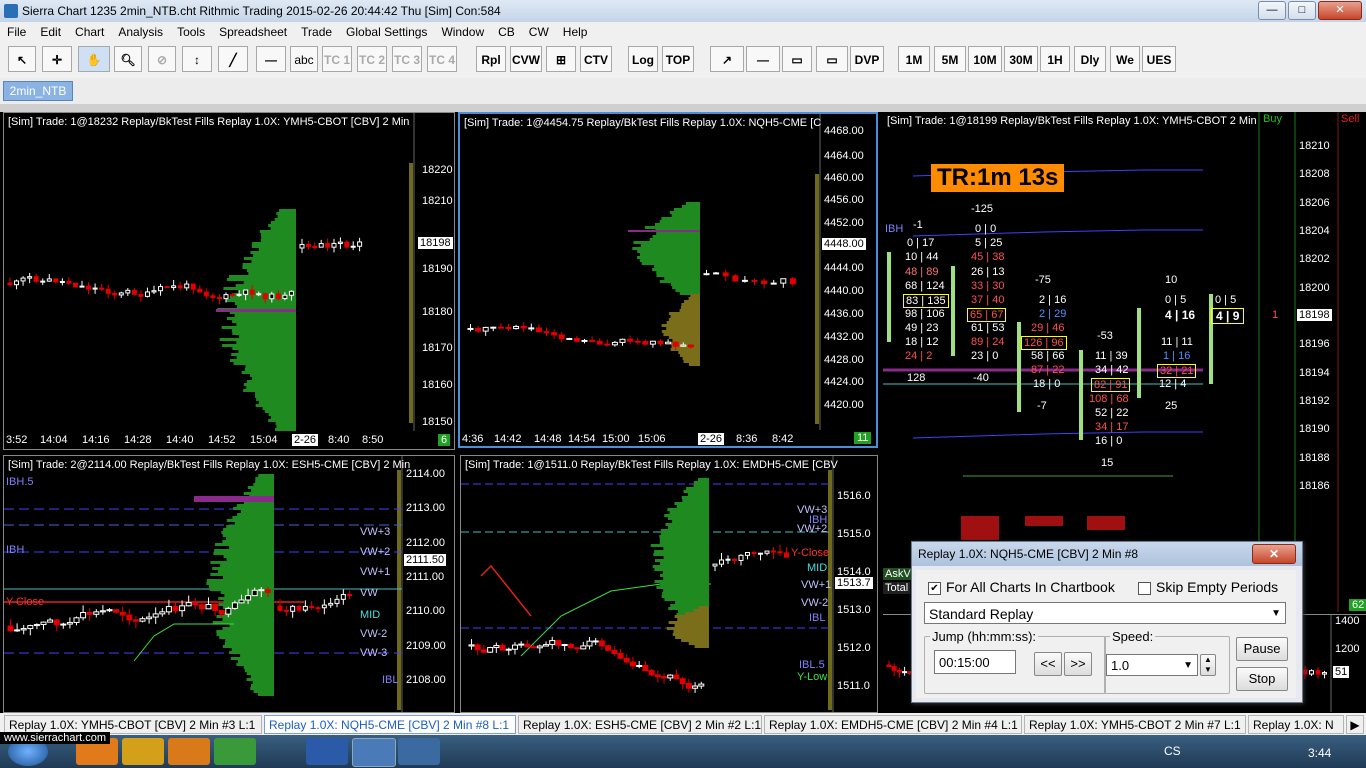 This screenshot has width=1366, height=768. Describe the element at coordinates (372, 59) in the screenshot. I see `tc2-button: TC 2` at that location.